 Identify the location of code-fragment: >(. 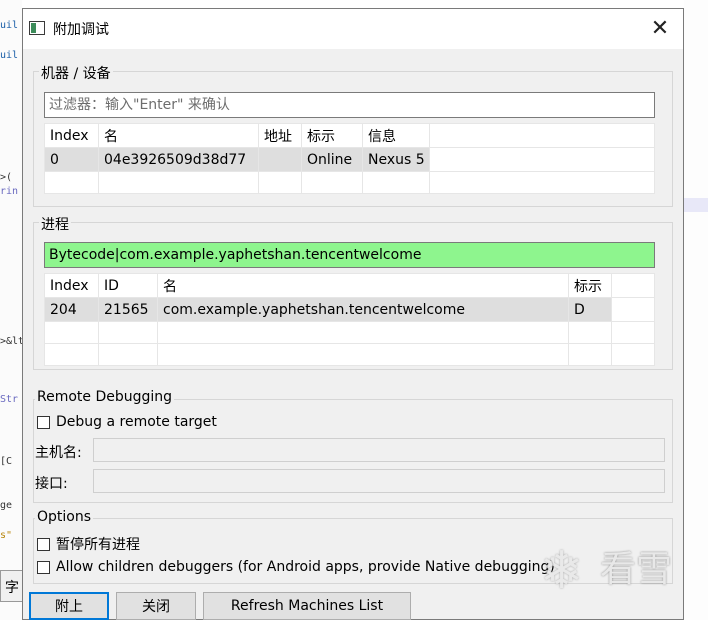
(6, 177).